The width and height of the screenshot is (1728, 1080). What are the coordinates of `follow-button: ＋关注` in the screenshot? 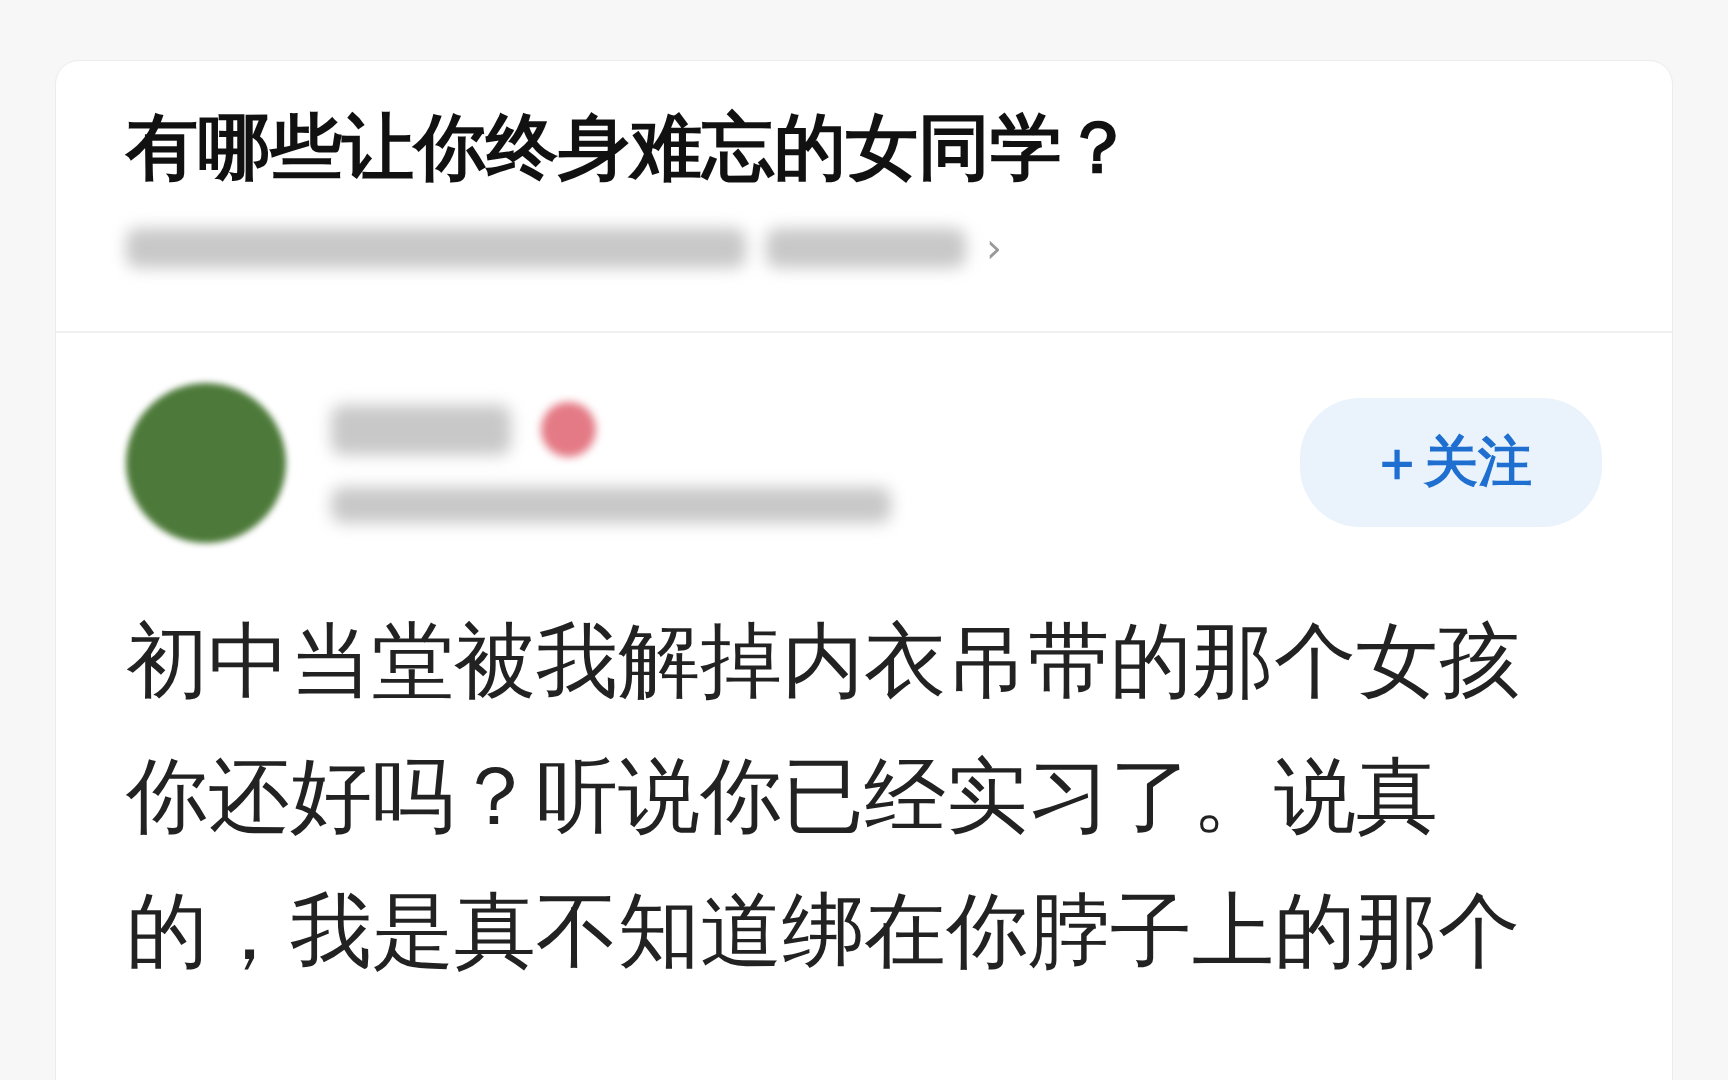 It's located at (1451, 463).